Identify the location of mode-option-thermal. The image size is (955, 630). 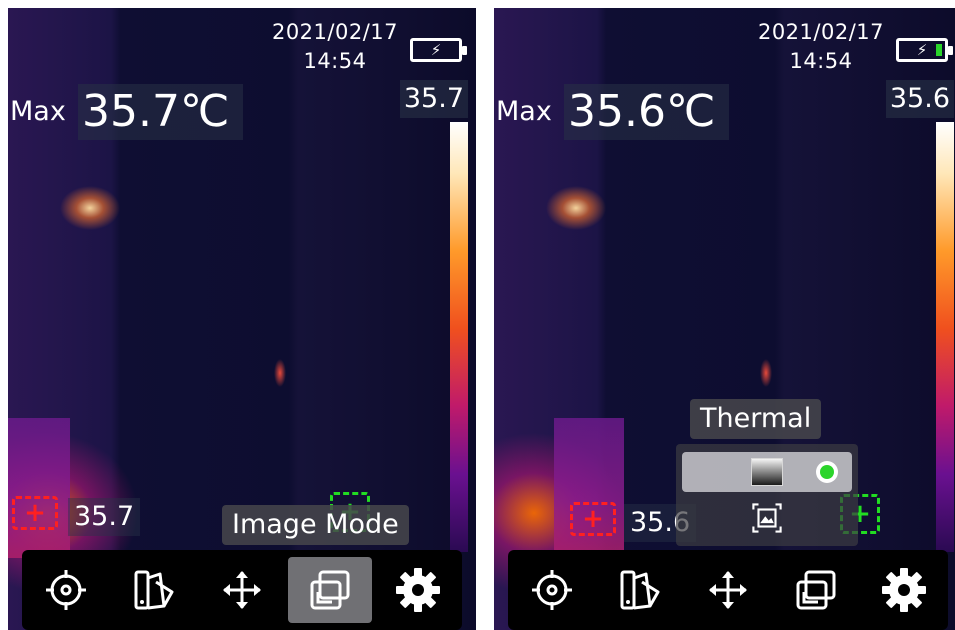
(767, 472).